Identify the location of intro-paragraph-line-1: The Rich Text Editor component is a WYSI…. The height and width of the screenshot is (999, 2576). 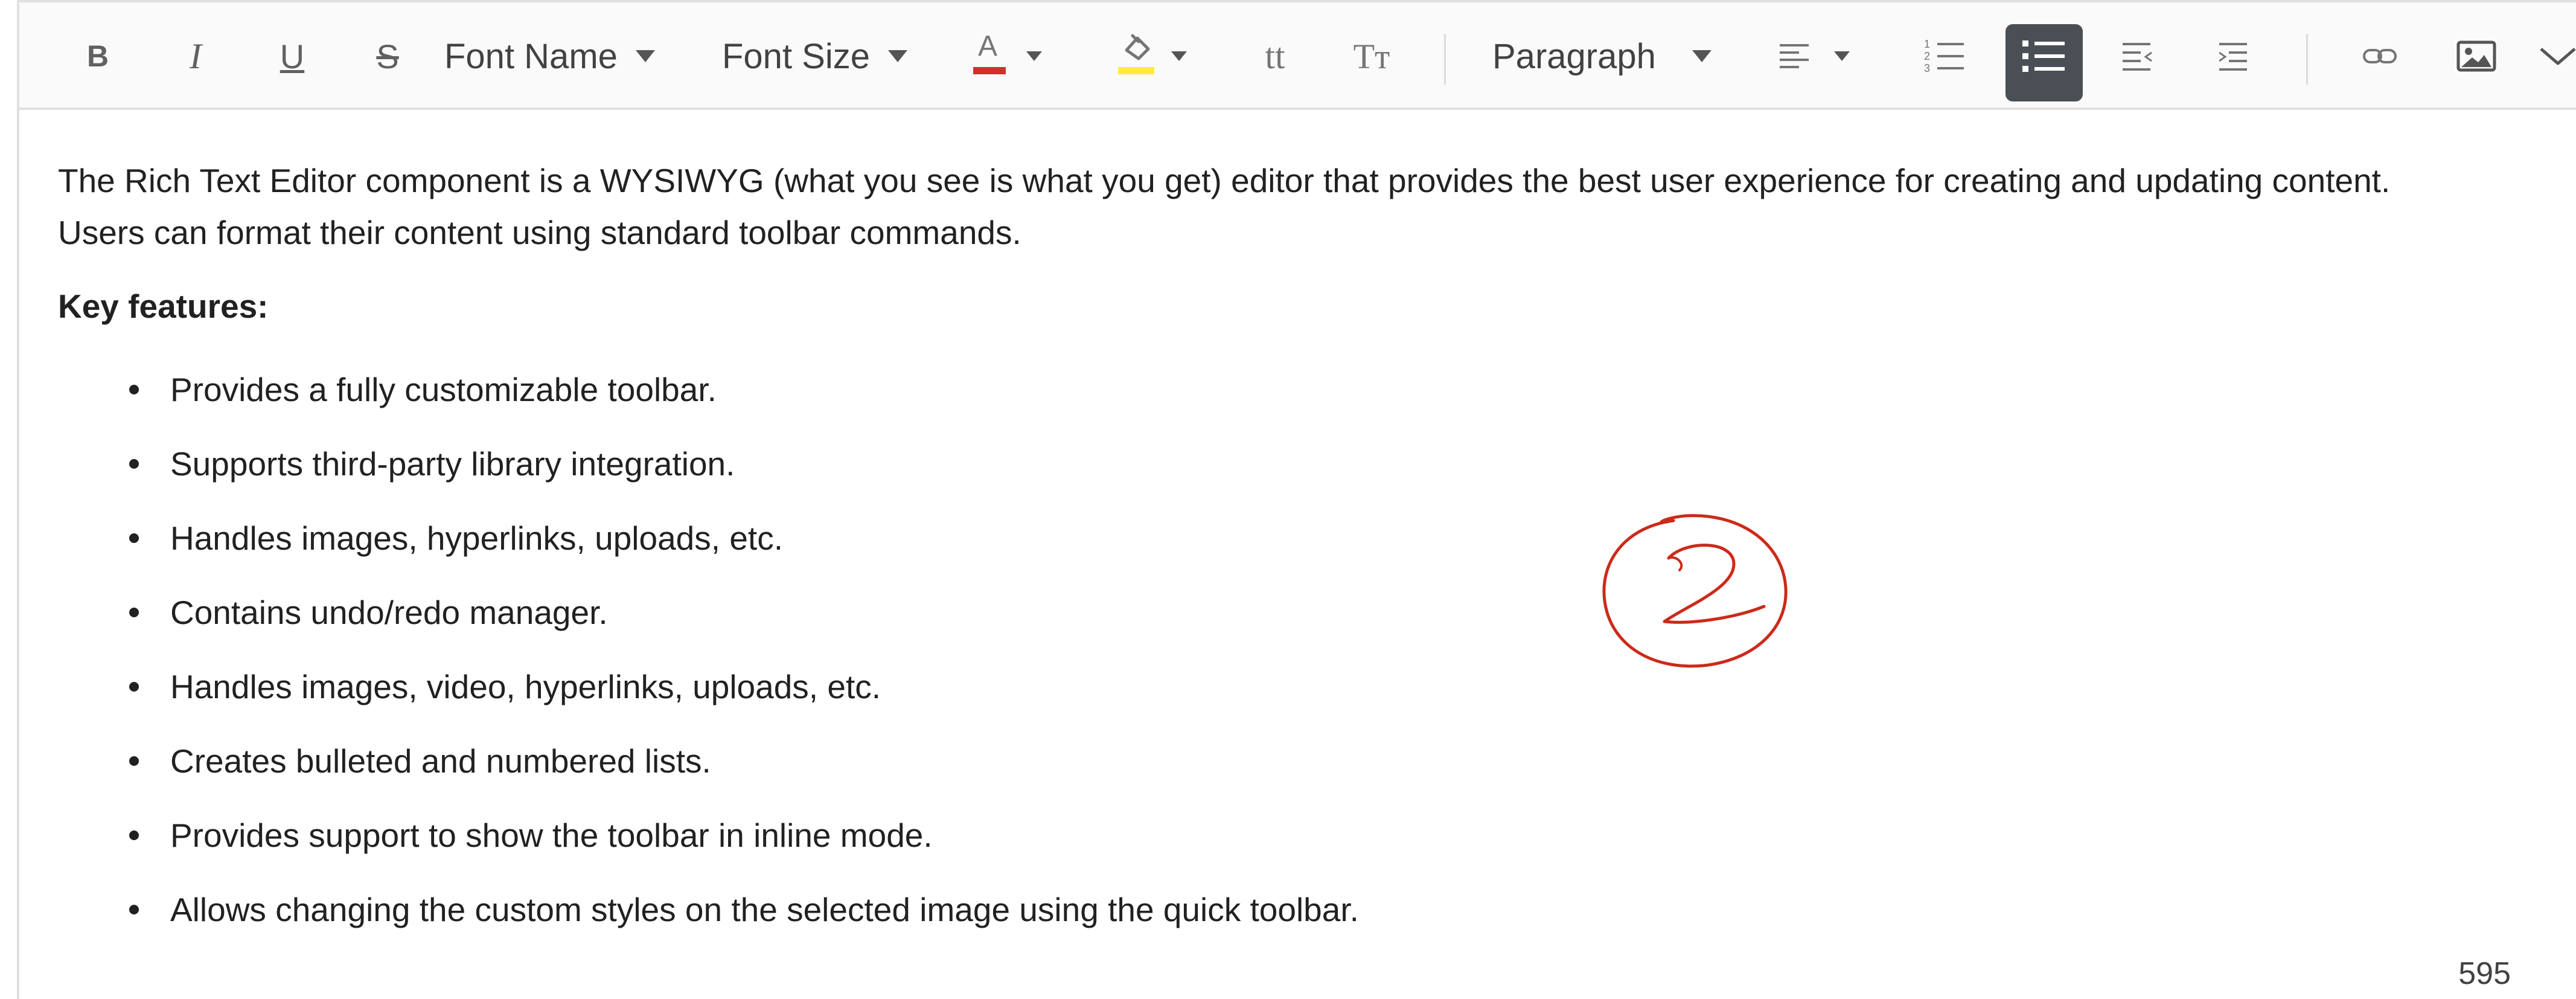
(1225, 181).